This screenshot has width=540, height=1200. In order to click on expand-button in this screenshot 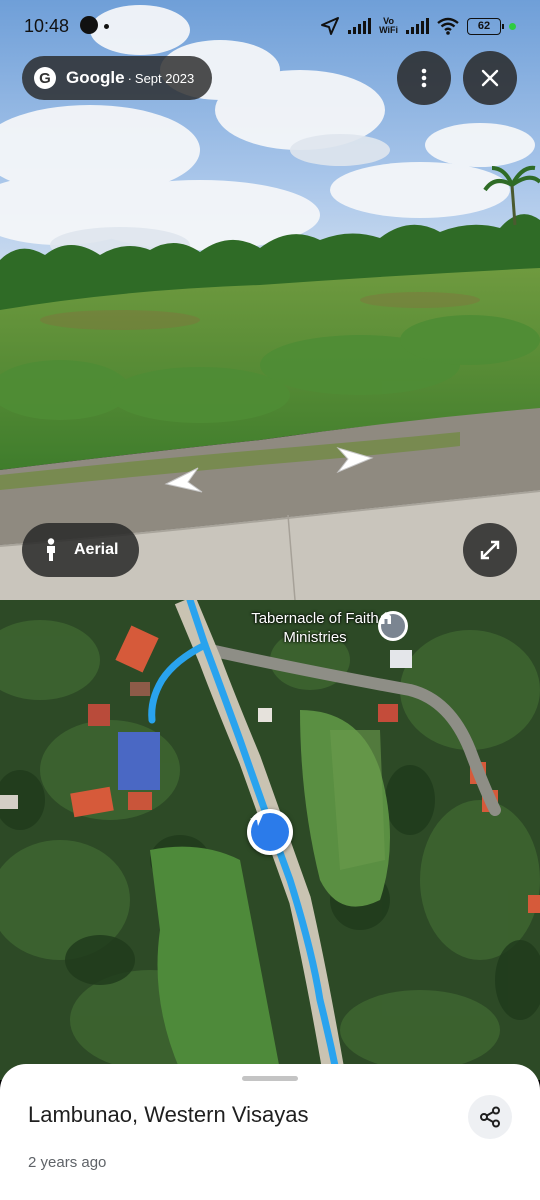, I will do `click(490, 550)`.